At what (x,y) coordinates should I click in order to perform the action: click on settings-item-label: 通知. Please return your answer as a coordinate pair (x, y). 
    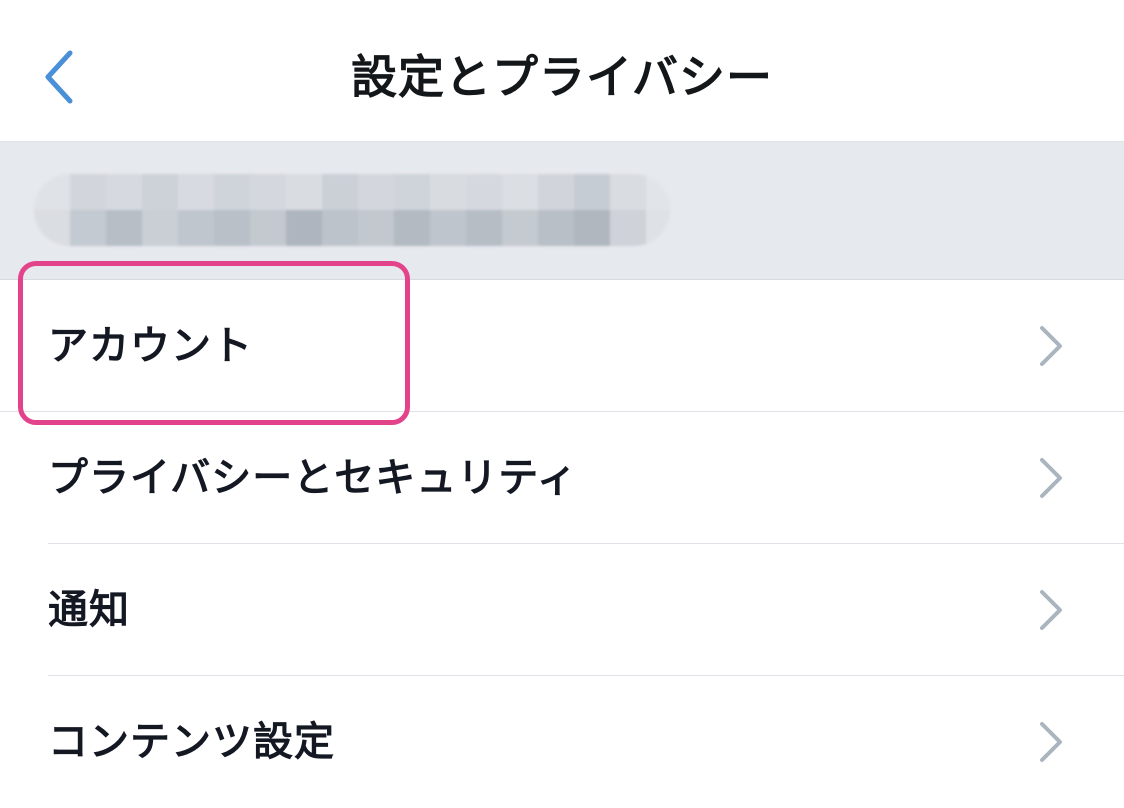
    Looking at the image, I should click on (89, 610).